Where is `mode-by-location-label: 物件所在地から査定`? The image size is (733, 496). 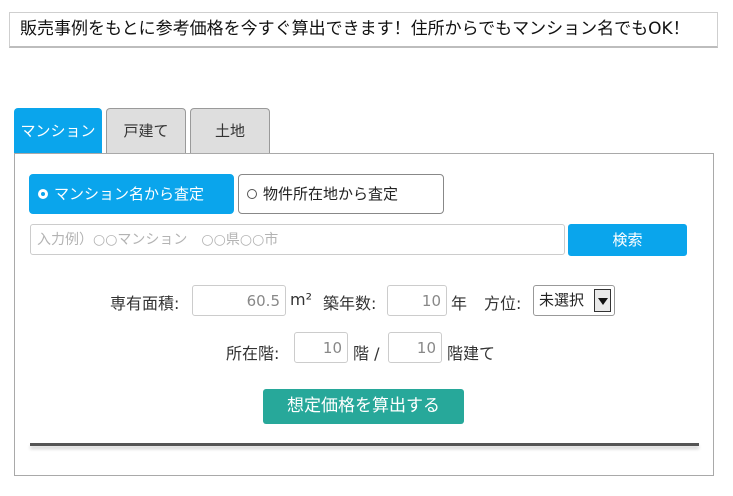
mode-by-location-label: 物件所在地から査定 is located at coordinates (331, 194).